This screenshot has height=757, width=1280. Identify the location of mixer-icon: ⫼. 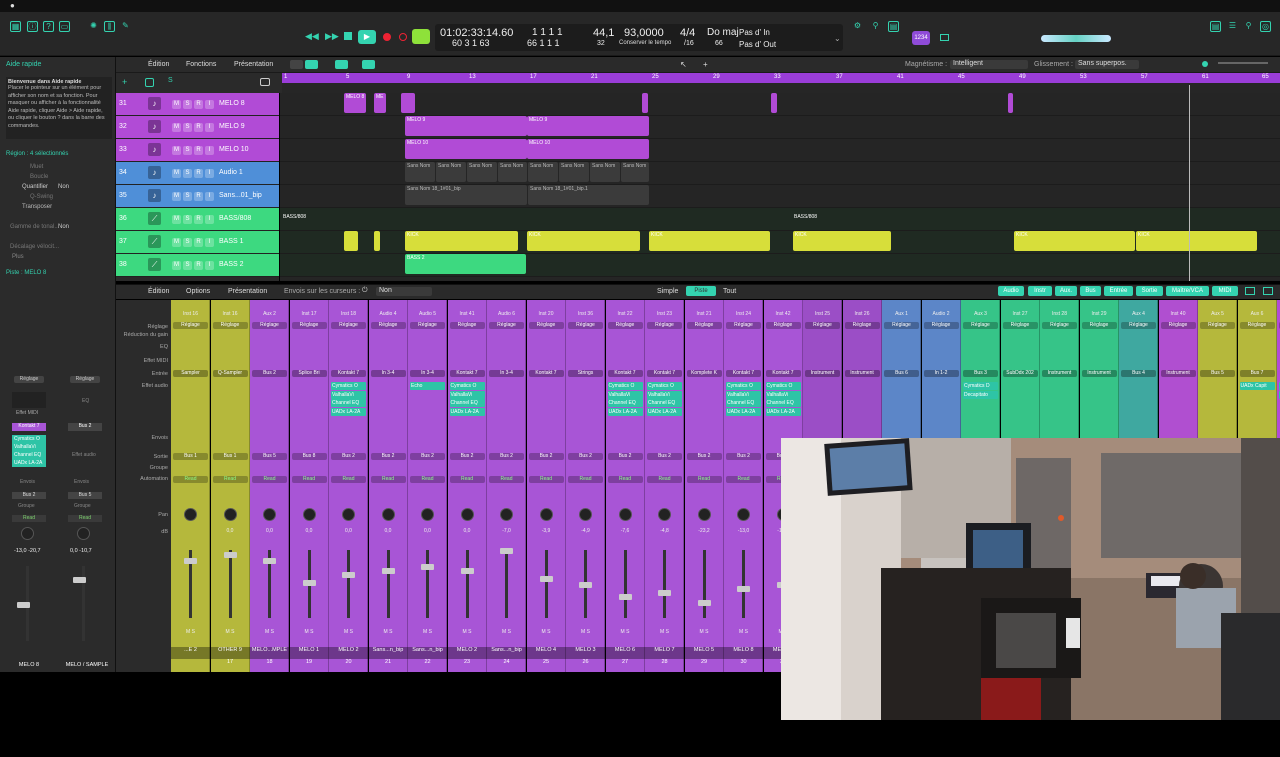
(109, 26).